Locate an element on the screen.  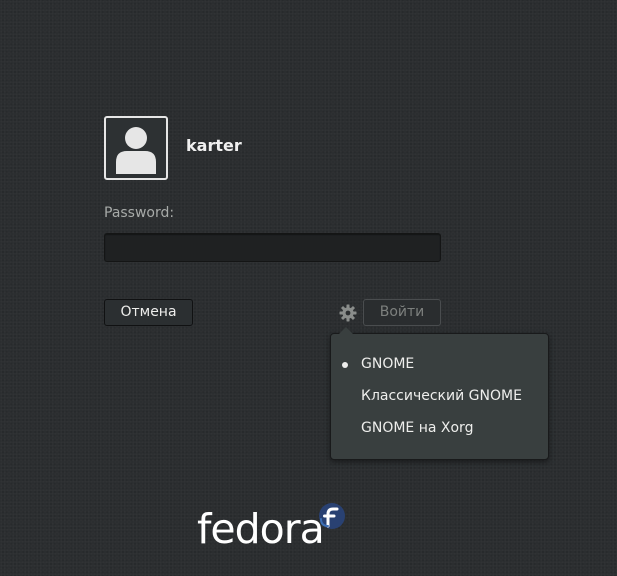
session-item-gnome-classic: Классический GNOME is located at coordinates (441, 396).